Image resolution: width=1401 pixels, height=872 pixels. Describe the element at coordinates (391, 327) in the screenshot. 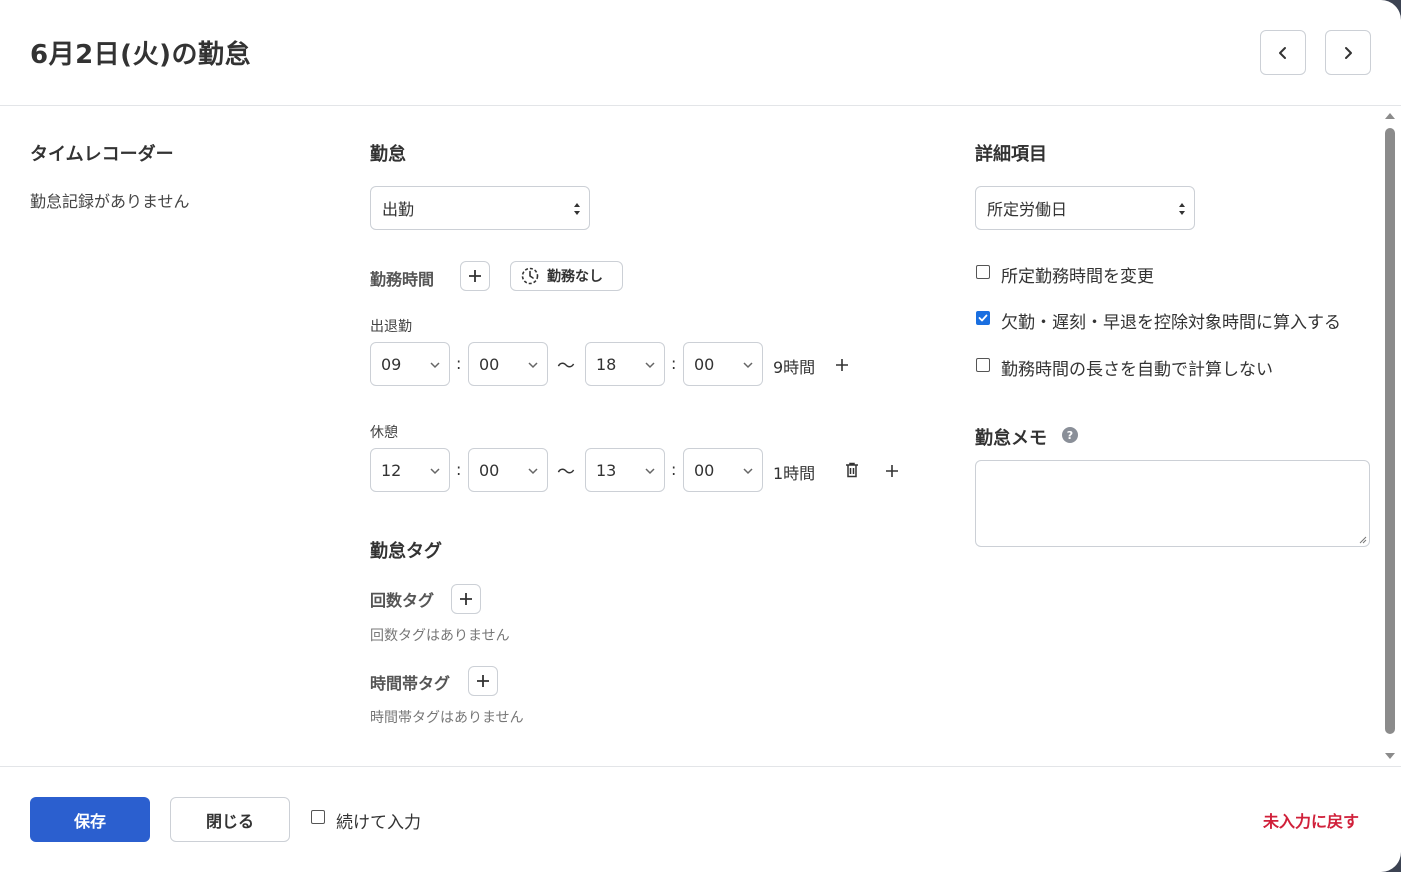

I see `shift-label: 出退勤` at that location.